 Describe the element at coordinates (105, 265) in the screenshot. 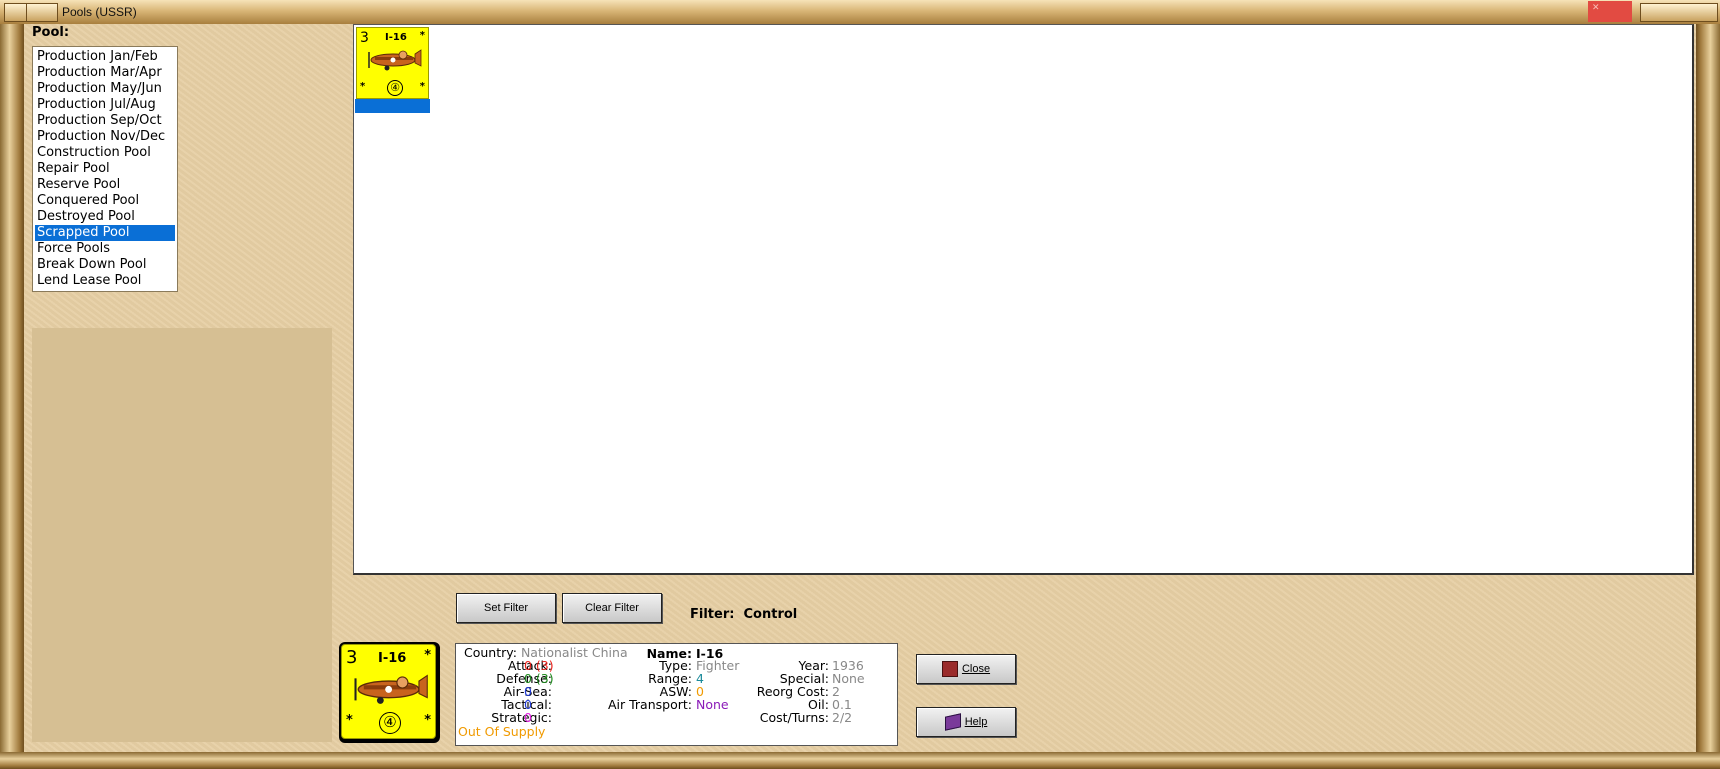

I see `pool-list-item: Break Down Pool` at that location.